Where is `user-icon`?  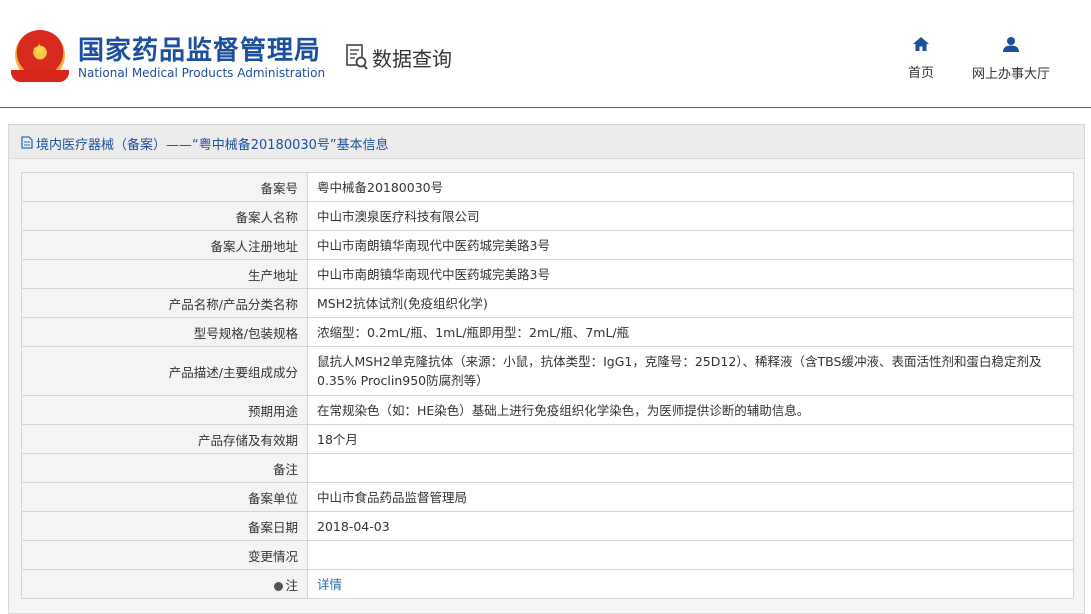
user-icon is located at coordinates (1011, 44).